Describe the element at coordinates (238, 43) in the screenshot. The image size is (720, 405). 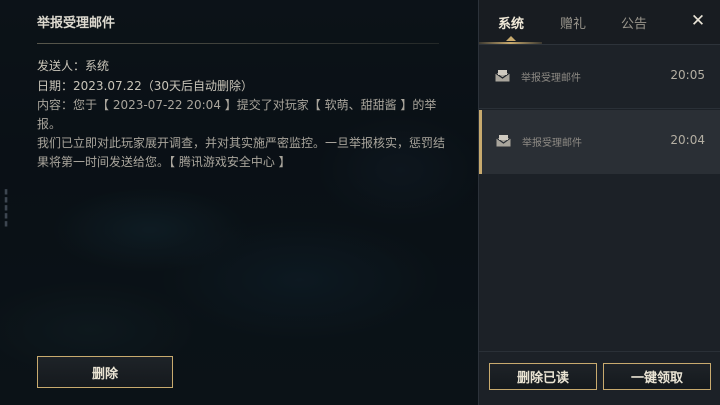
I see `title-divider` at that location.